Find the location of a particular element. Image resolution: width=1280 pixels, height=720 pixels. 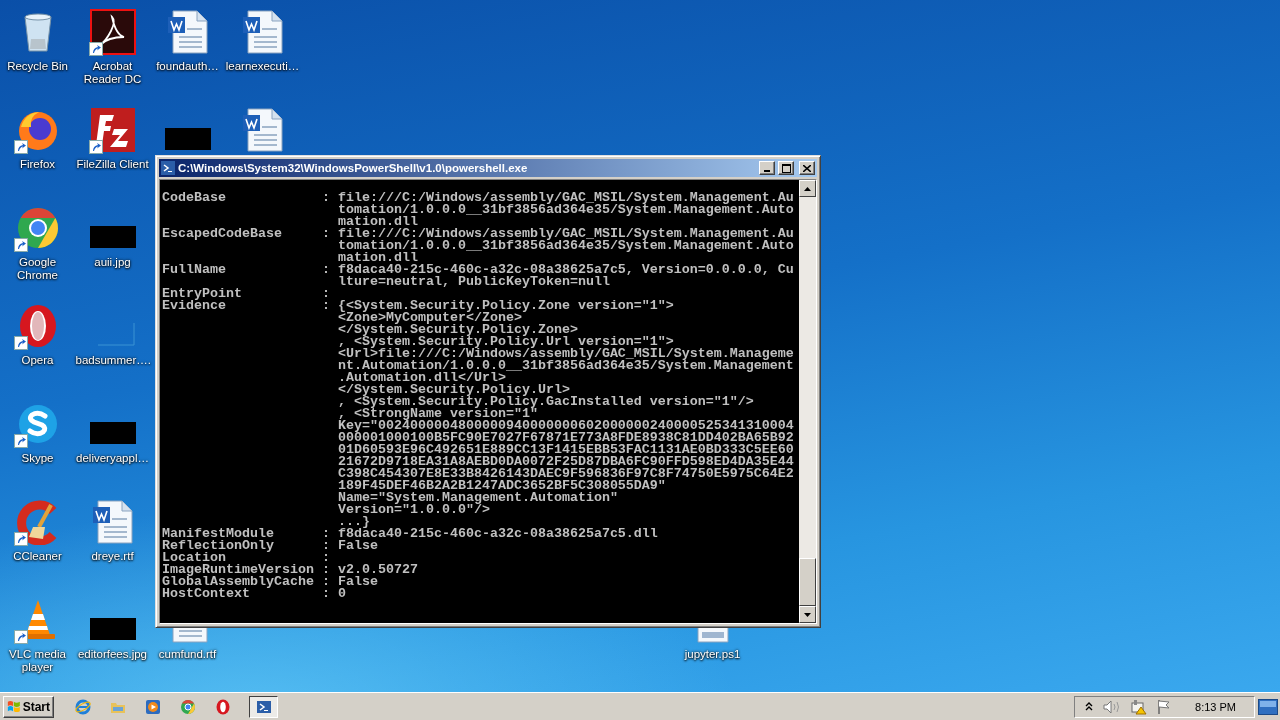

property-value: C398C454307E8E33B8426143DAEC9F596836F97C8F74750E5975C64E2 is located at coordinates (566, 474).